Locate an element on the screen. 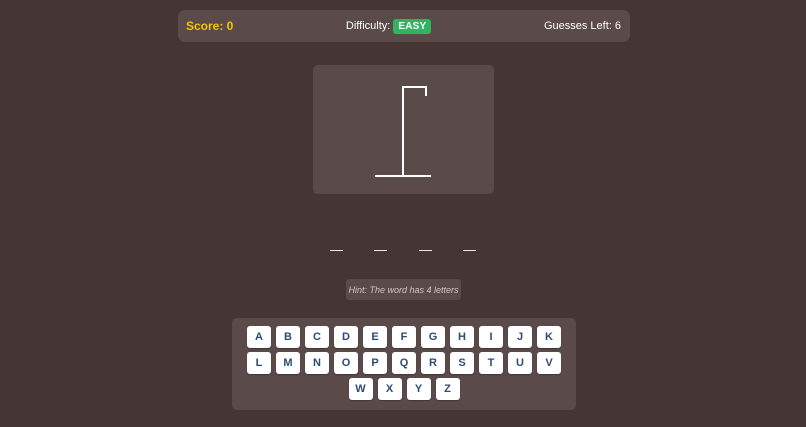 This screenshot has width=806, height=427. letter-key-q: Q is located at coordinates (404, 363).